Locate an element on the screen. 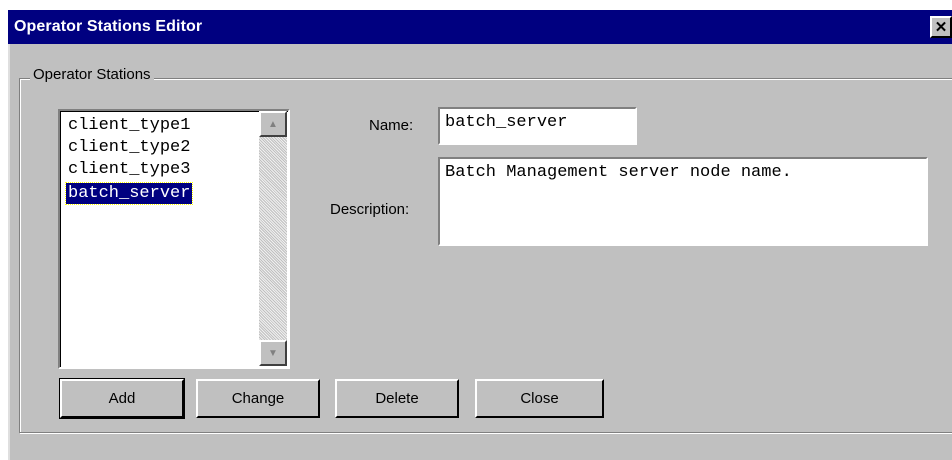 Image resolution: width=952 pixels, height=460 pixels. description-label: Description: is located at coordinates (370, 209).